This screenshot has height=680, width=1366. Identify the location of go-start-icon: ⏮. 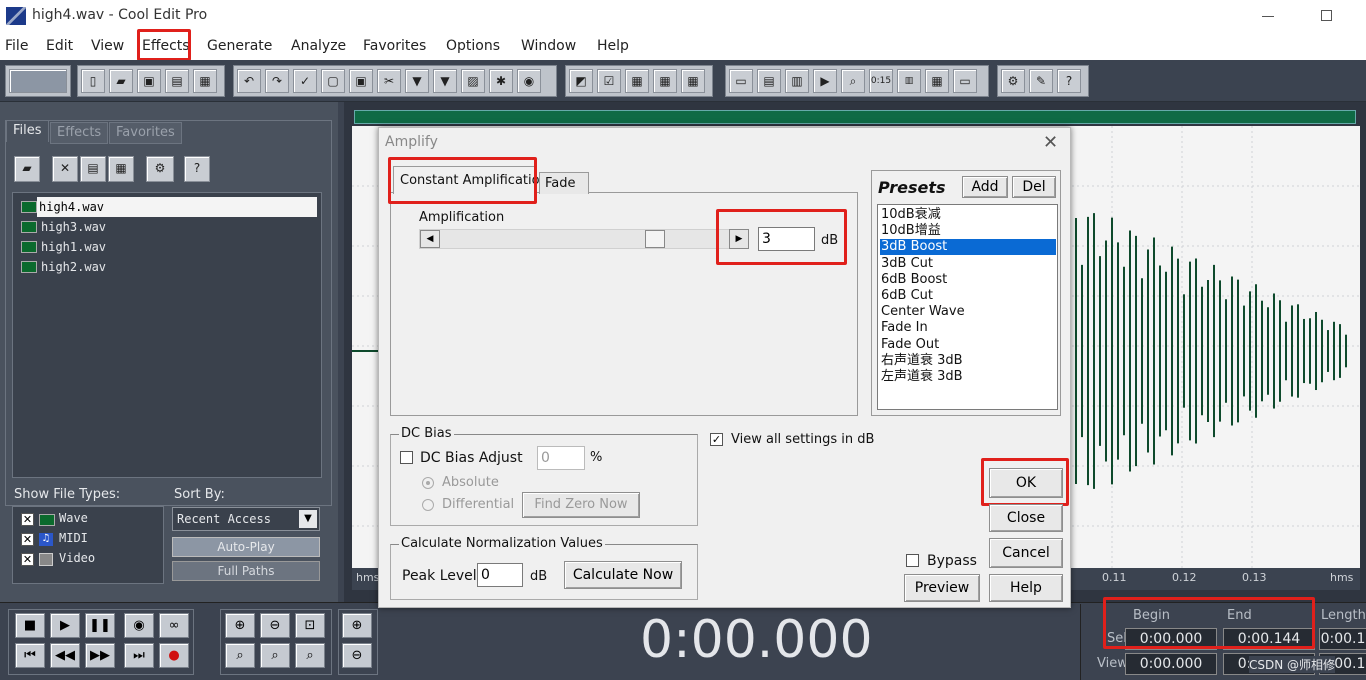
(30, 655).